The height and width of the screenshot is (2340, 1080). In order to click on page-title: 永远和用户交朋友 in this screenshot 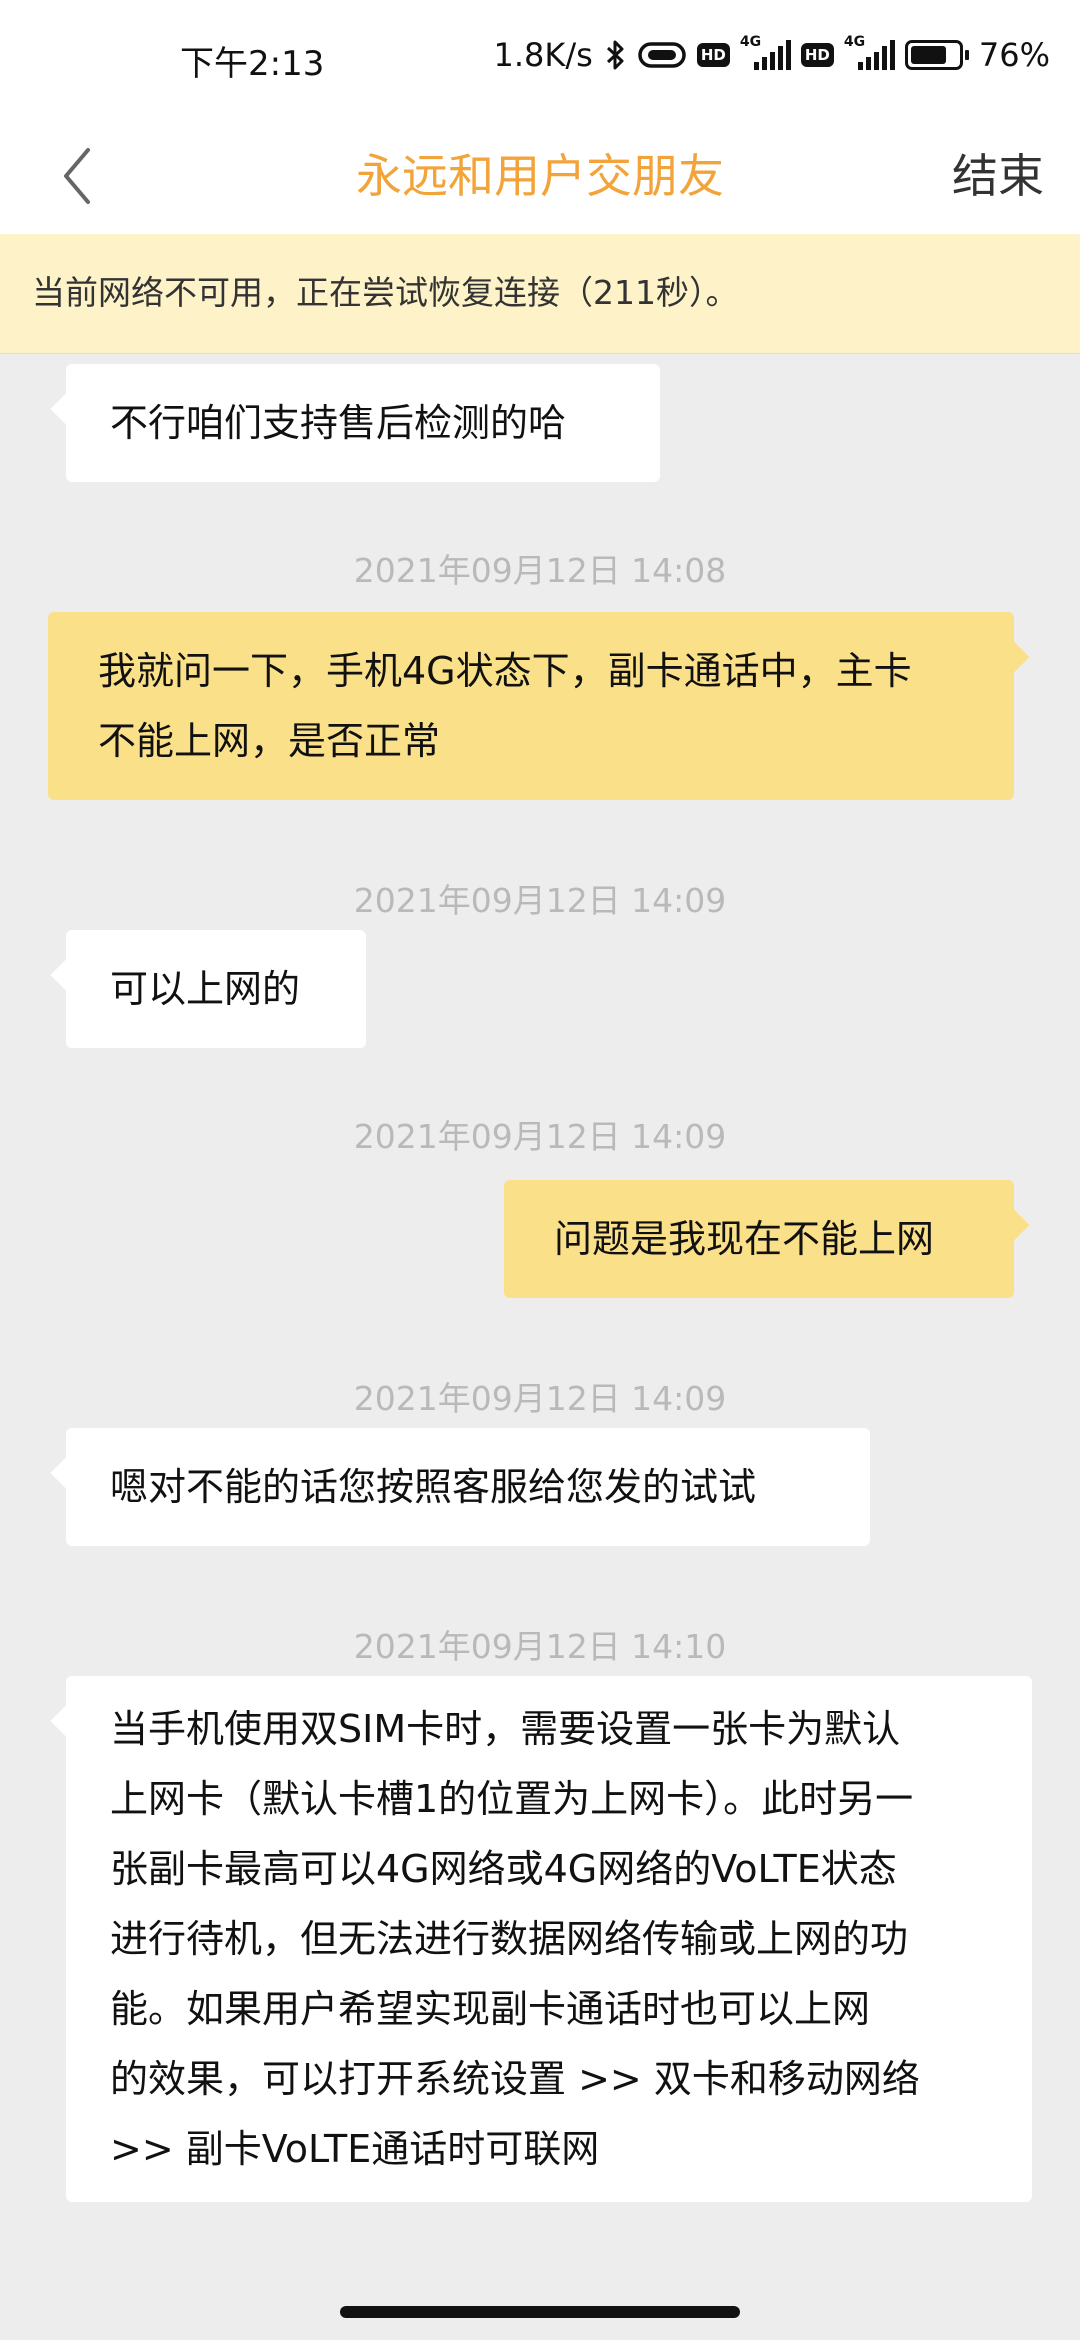, I will do `click(540, 176)`.